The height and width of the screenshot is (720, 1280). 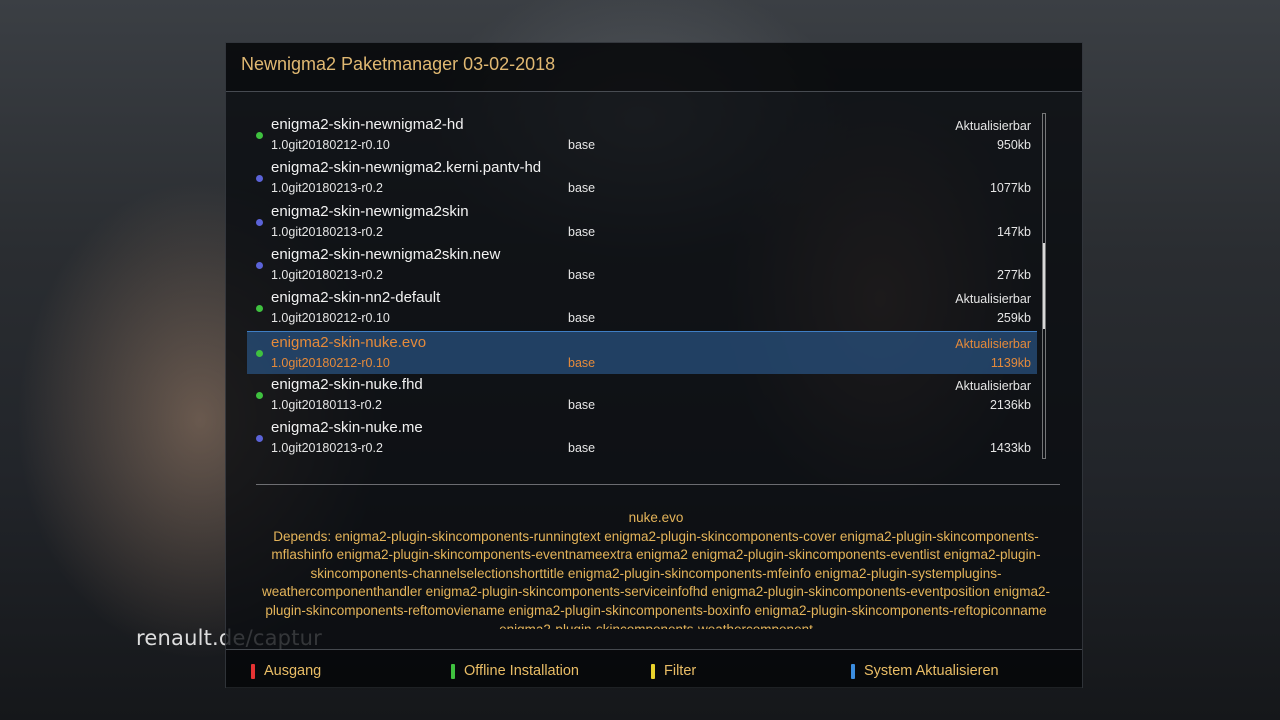 I want to click on package-name: enigma2-skin-nuke.me, so click(x=347, y=428).